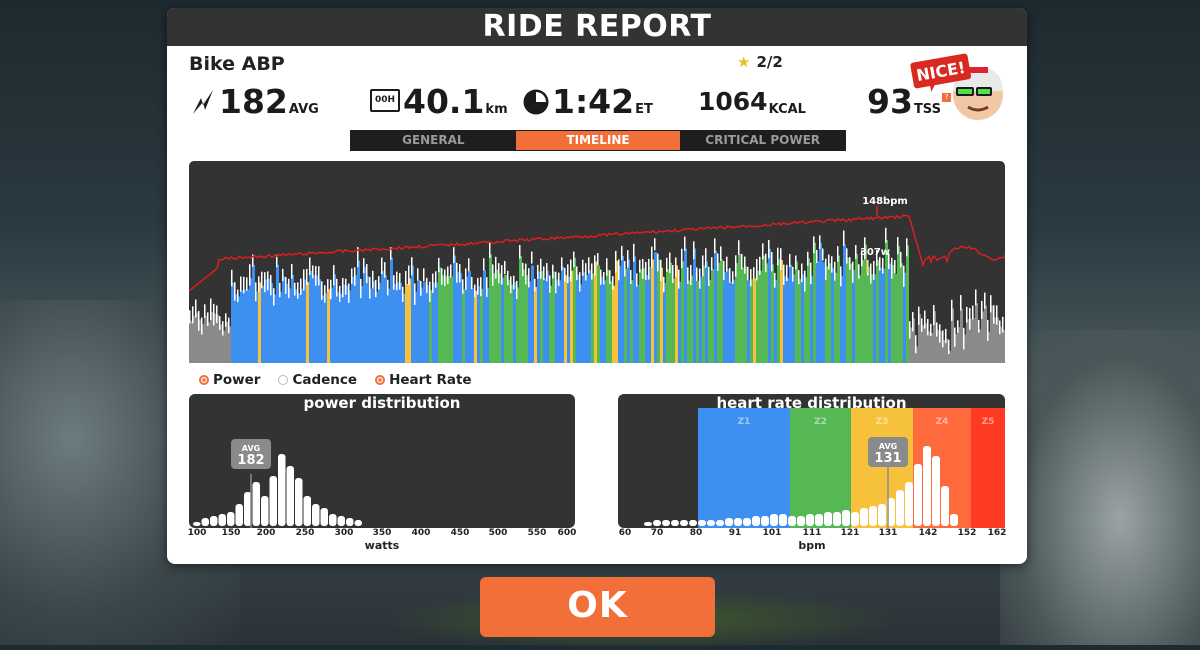  I want to click on power-tick: 150, so click(231, 533).